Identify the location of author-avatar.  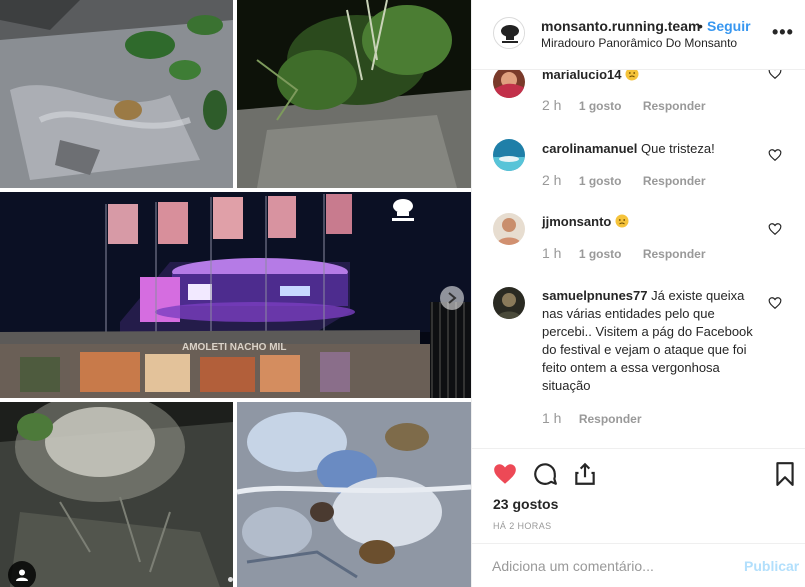
(509, 33).